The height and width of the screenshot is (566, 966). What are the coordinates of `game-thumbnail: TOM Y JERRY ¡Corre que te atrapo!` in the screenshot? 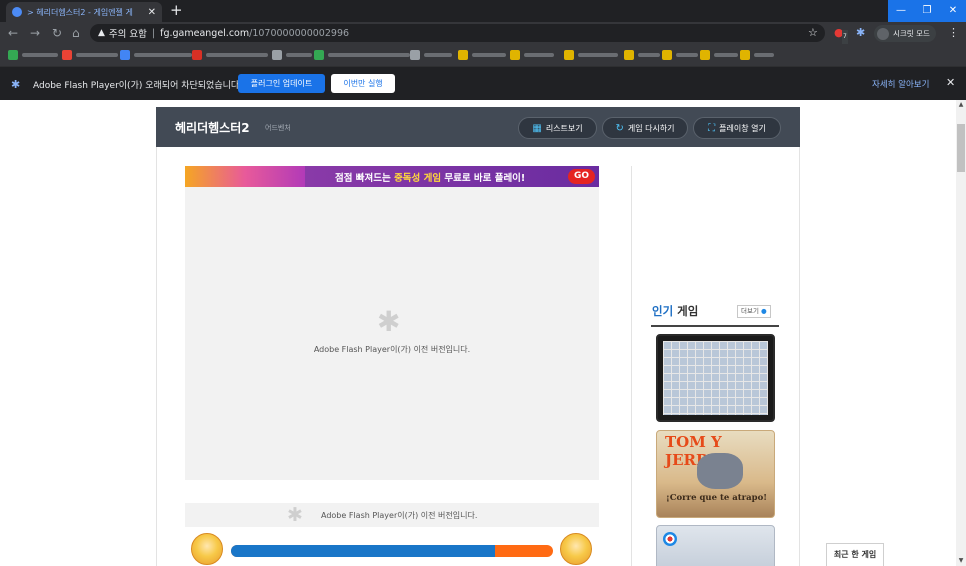 It's located at (715, 474).